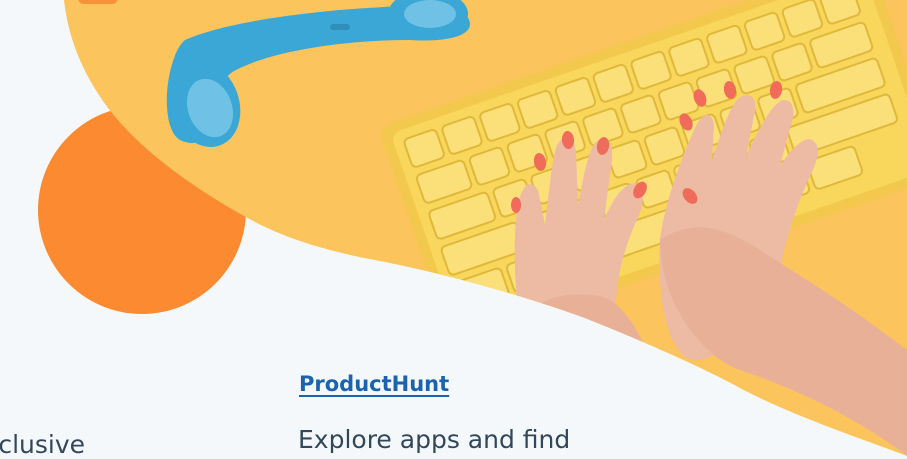 The image size is (907, 459). I want to click on previous-card-description: xclusive, so click(43, 444).